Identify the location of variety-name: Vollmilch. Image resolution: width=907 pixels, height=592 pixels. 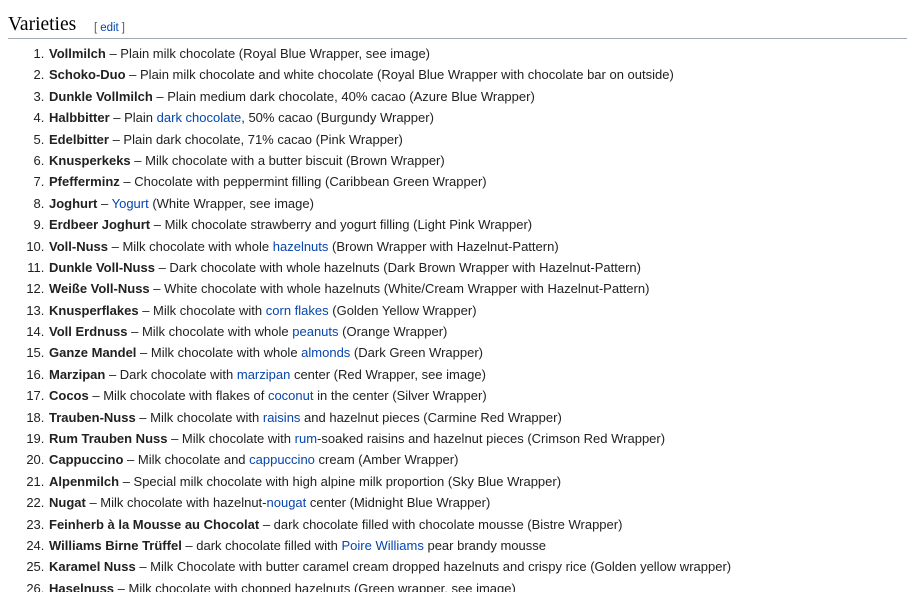
(77, 53).